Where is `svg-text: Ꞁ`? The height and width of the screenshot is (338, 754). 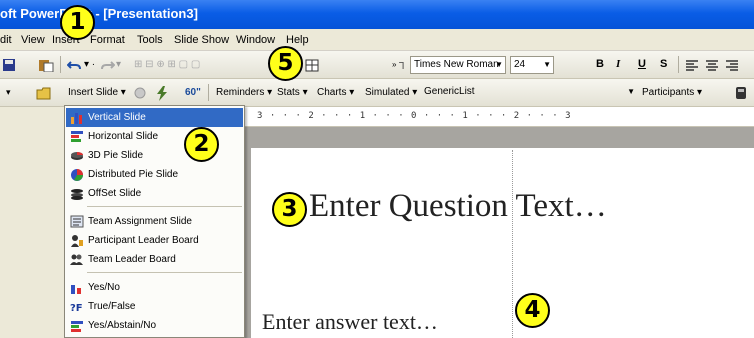 svg-text: Ꞁ is located at coordinates (402, 66).